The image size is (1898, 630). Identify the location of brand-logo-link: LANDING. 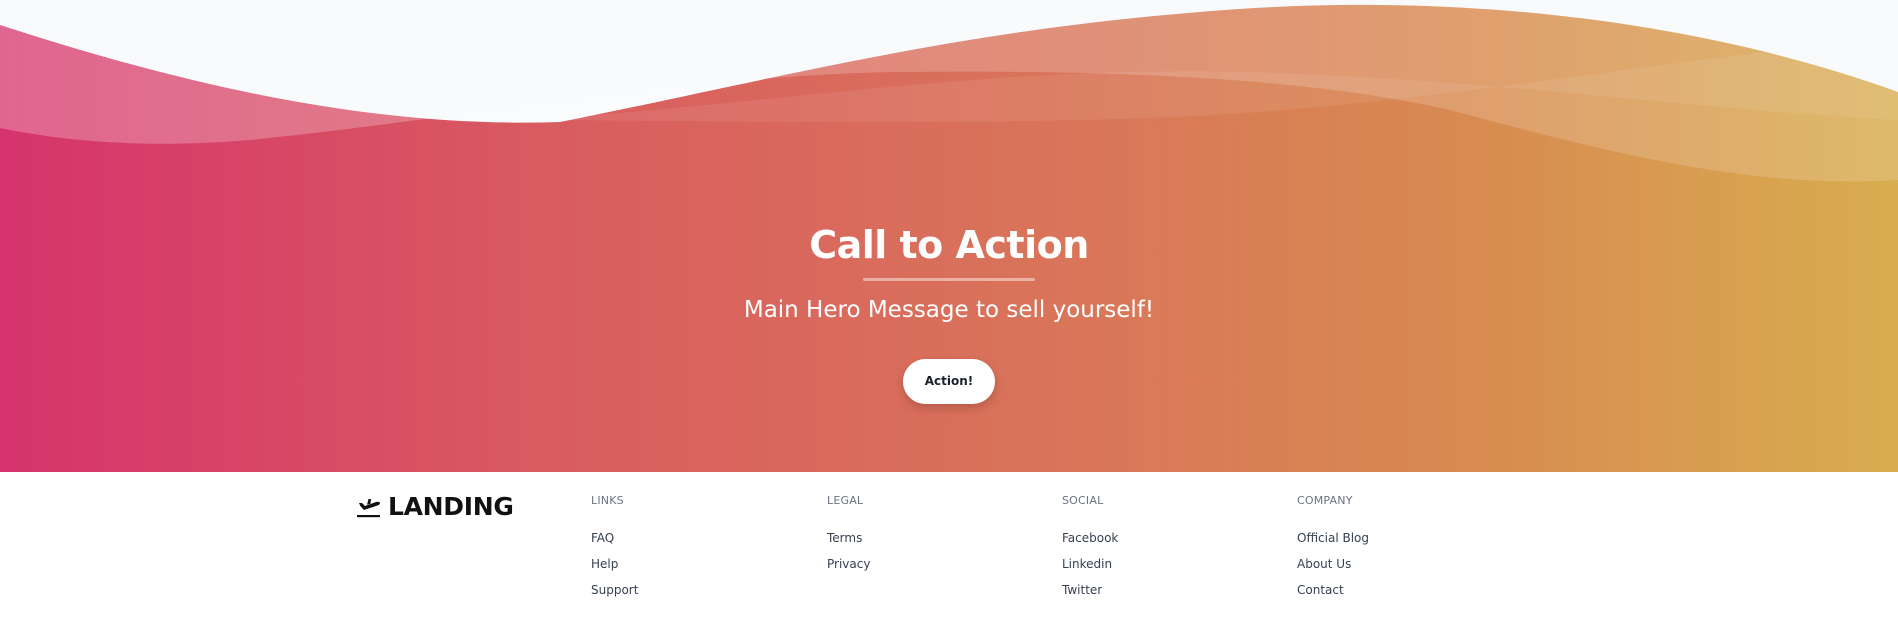
(435, 506).